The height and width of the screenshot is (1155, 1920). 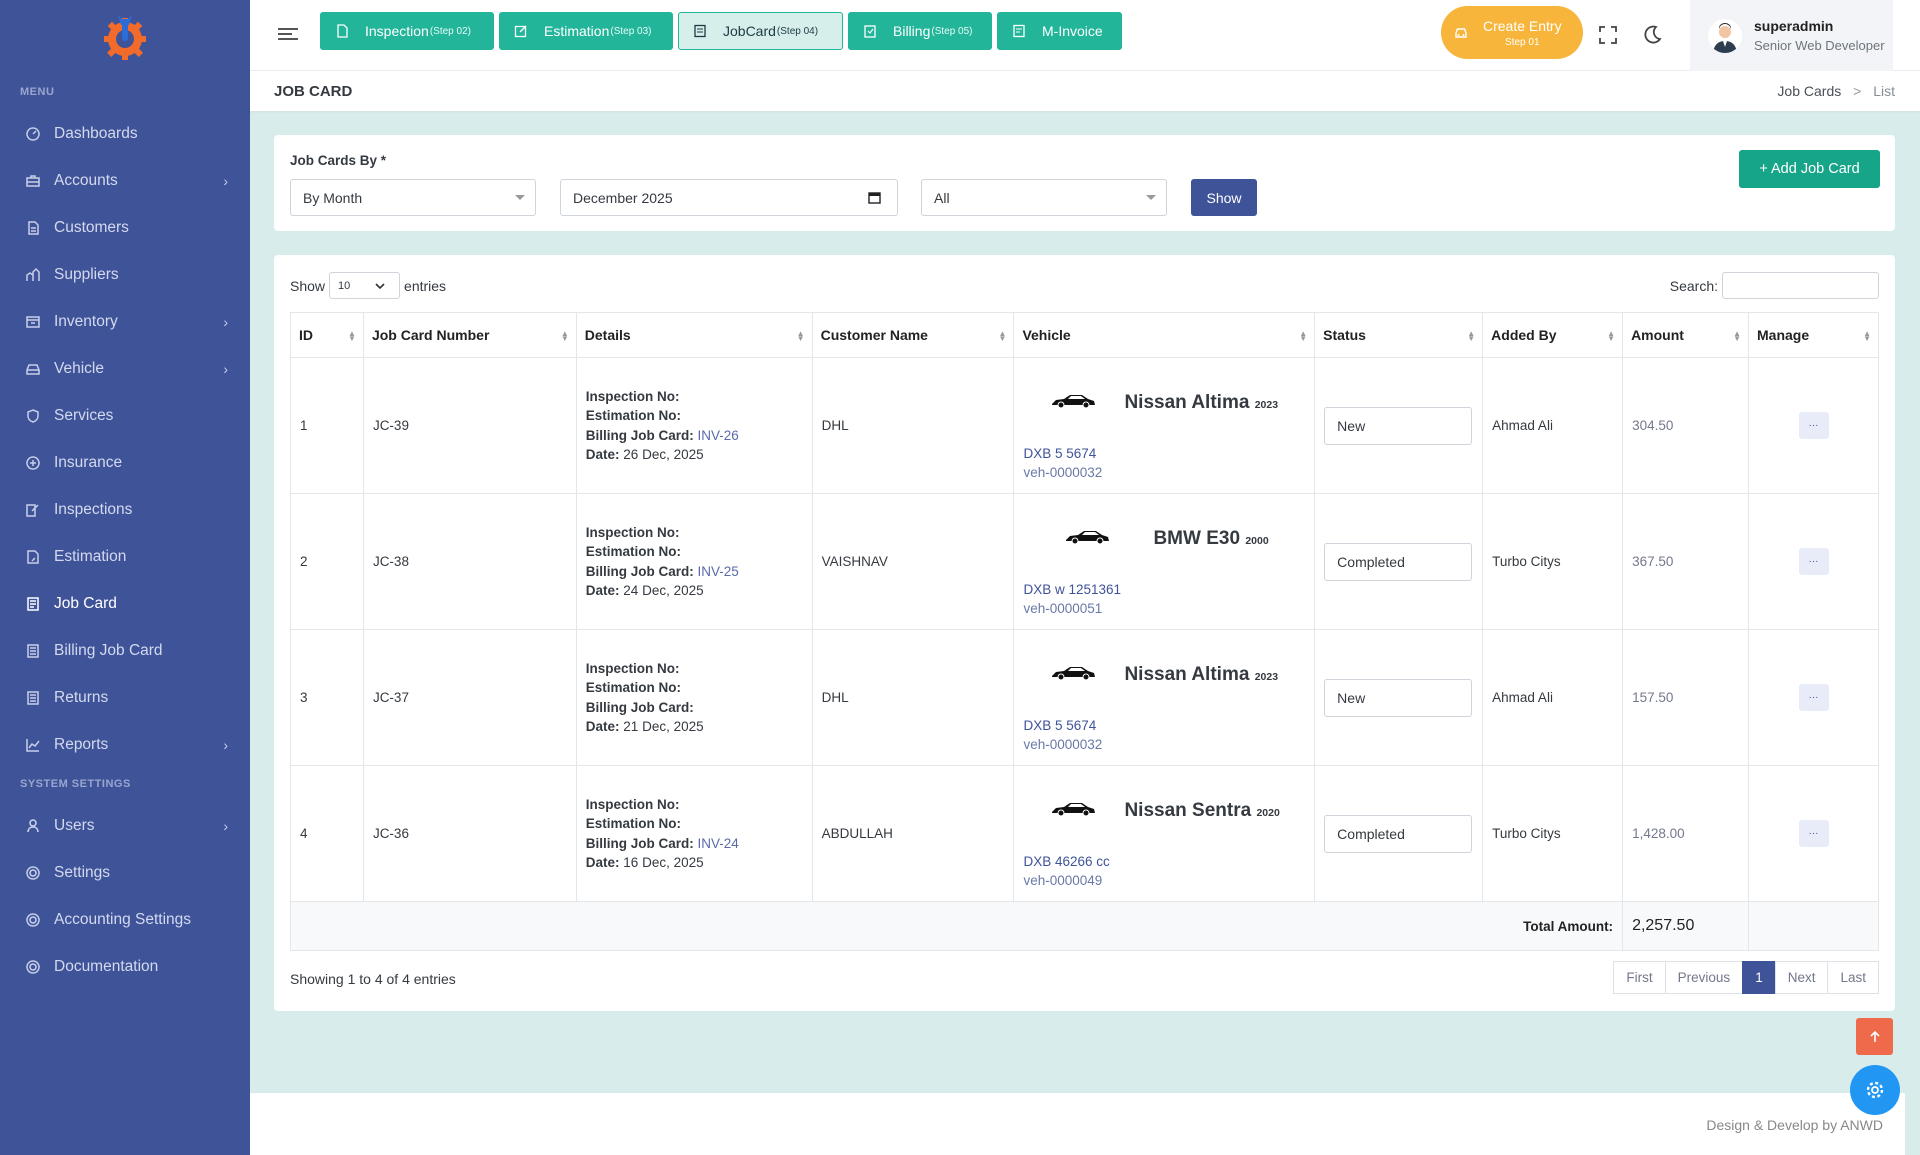 I want to click on billing-invoice-link: INV-26, so click(x=718, y=435).